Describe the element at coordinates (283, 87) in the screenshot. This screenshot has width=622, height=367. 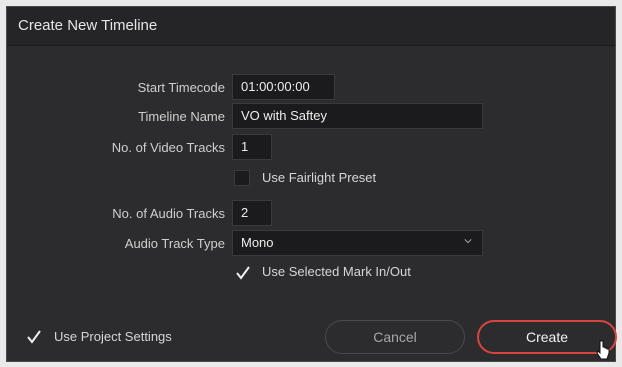
I see `start-timecode-input: 01:00:00:00` at that location.